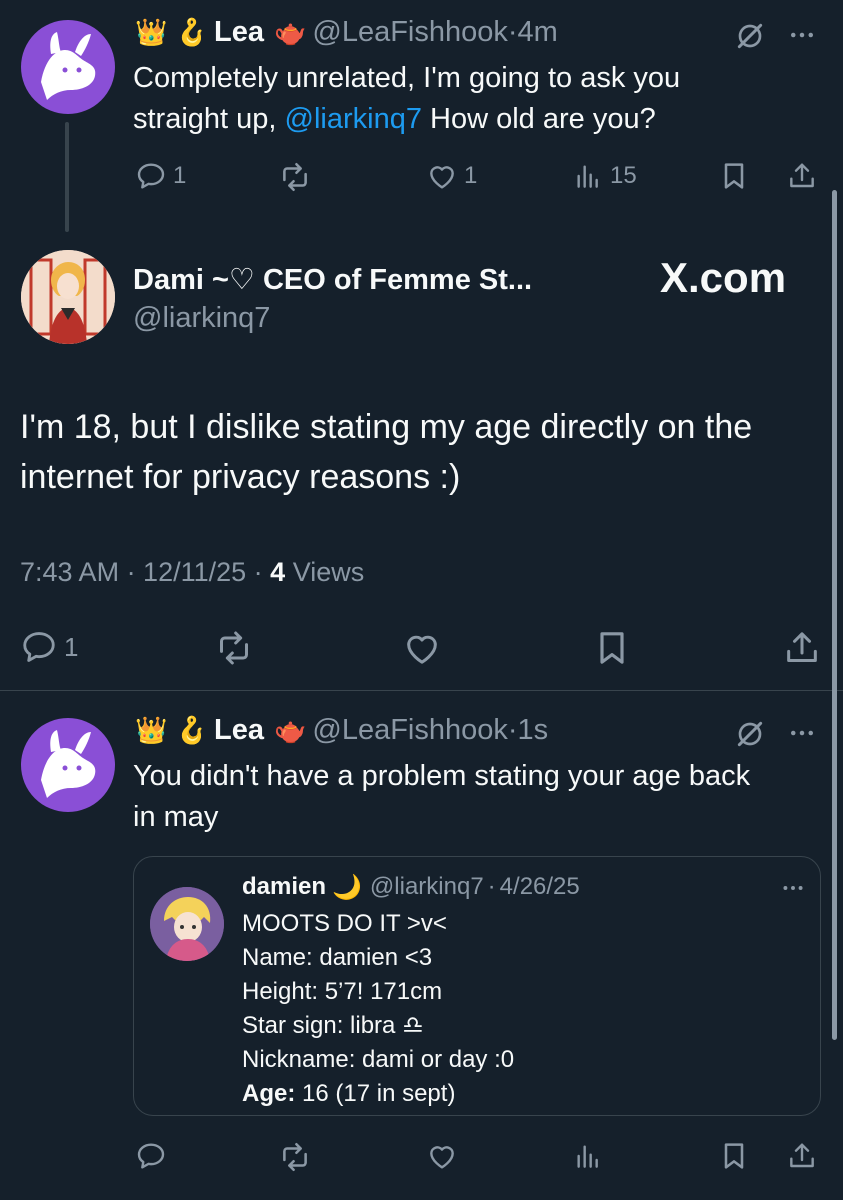  I want to click on like-button: 1, so click(451, 176).